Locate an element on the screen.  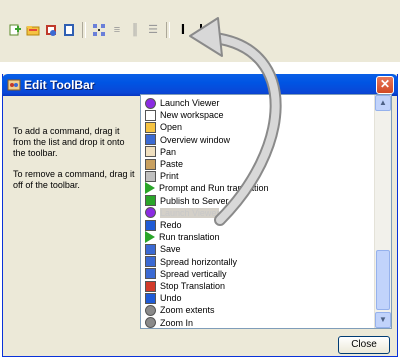
spread-v-icon: ║ is located at coordinates (135, 30).